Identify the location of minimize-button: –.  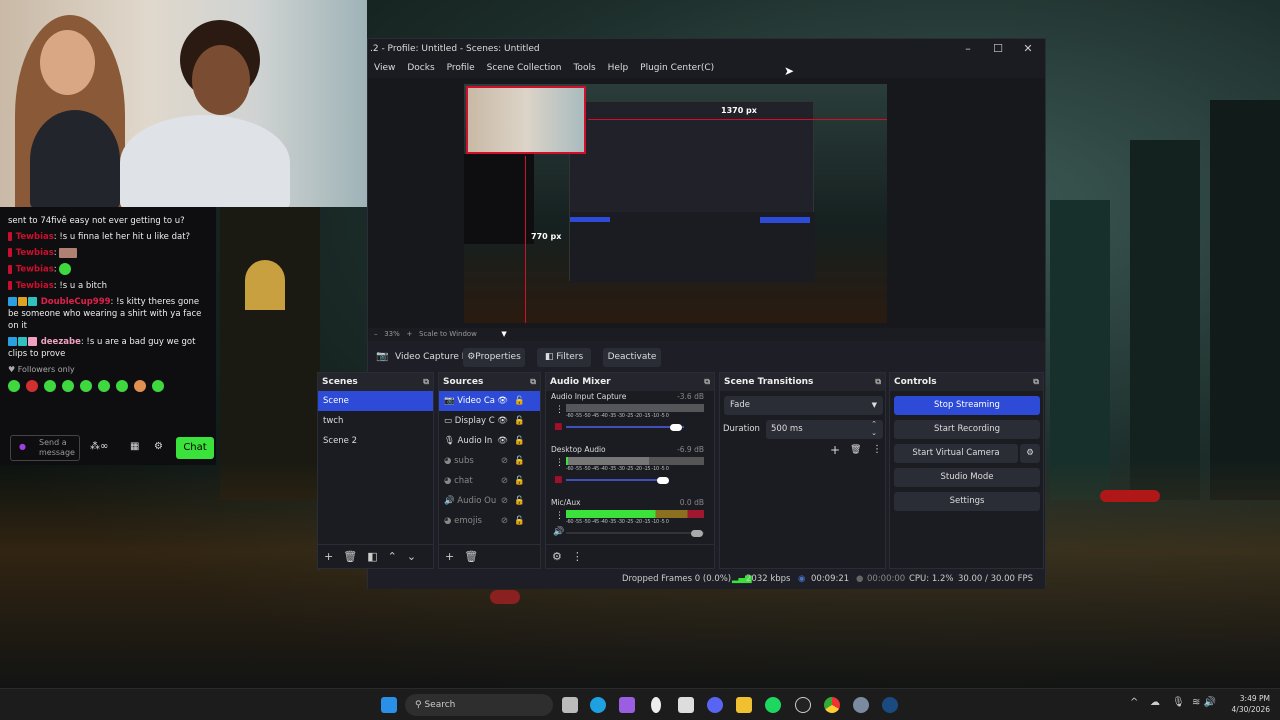
(968, 49).